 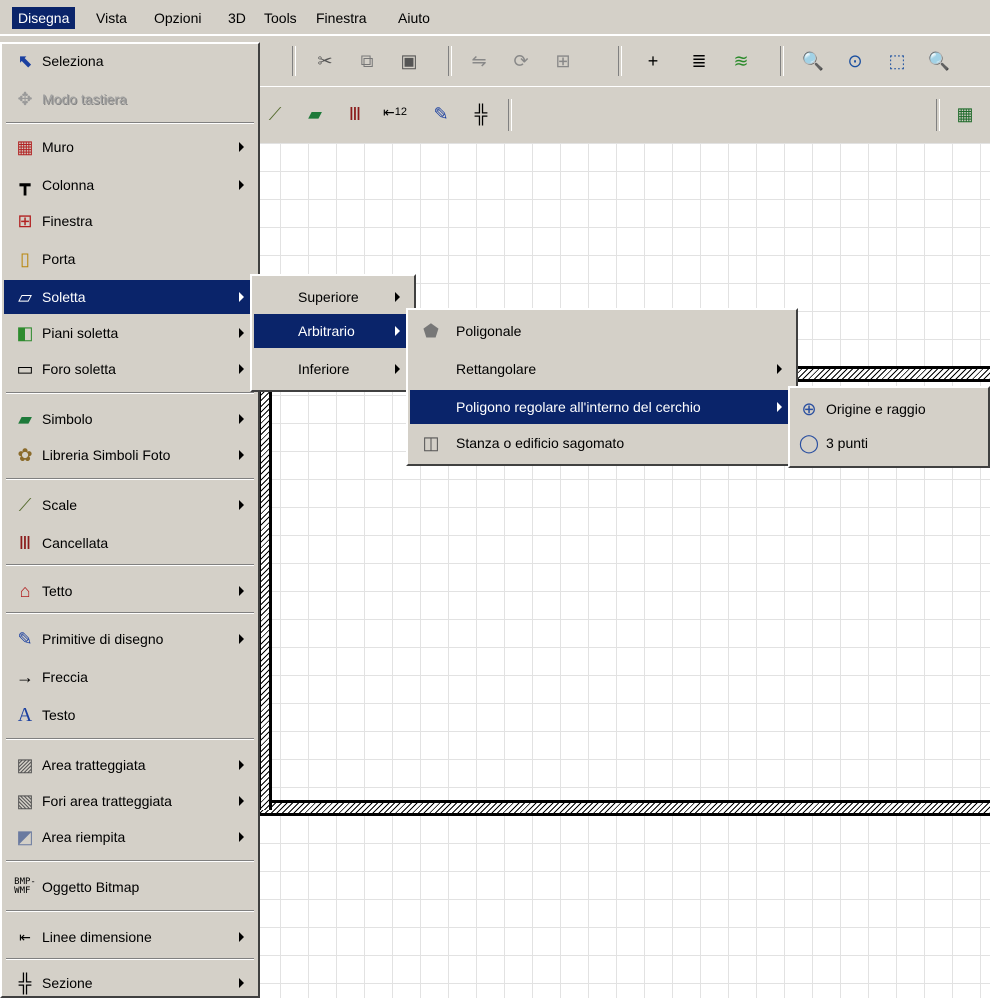 I want to click on symbol-tool-icon: ▰, so click(x=315, y=114).